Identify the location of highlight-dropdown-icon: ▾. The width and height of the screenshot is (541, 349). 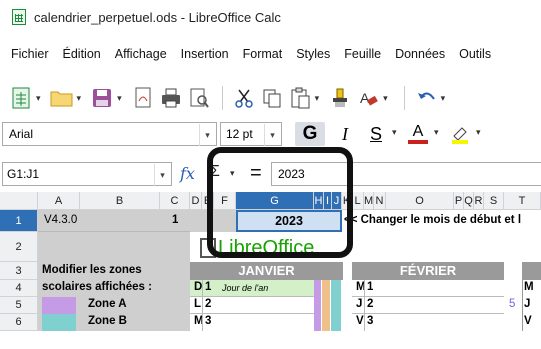
(478, 132).